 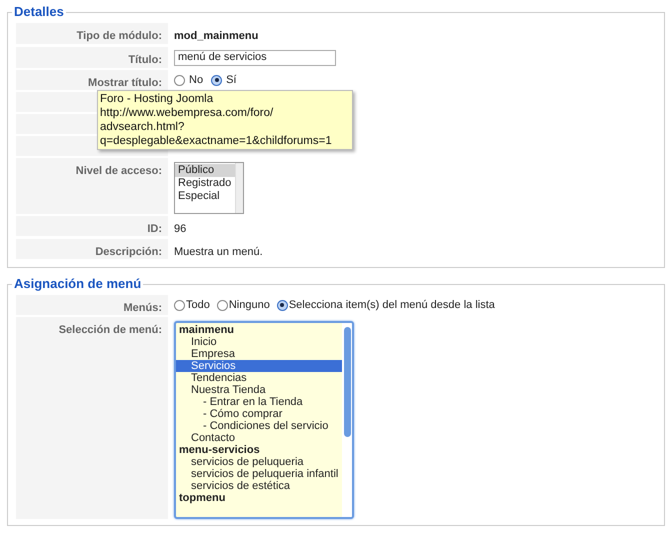 What do you see at coordinates (259, 354) in the screenshot?
I see `menu-list-item: Empresa` at bounding box center [259, 354].